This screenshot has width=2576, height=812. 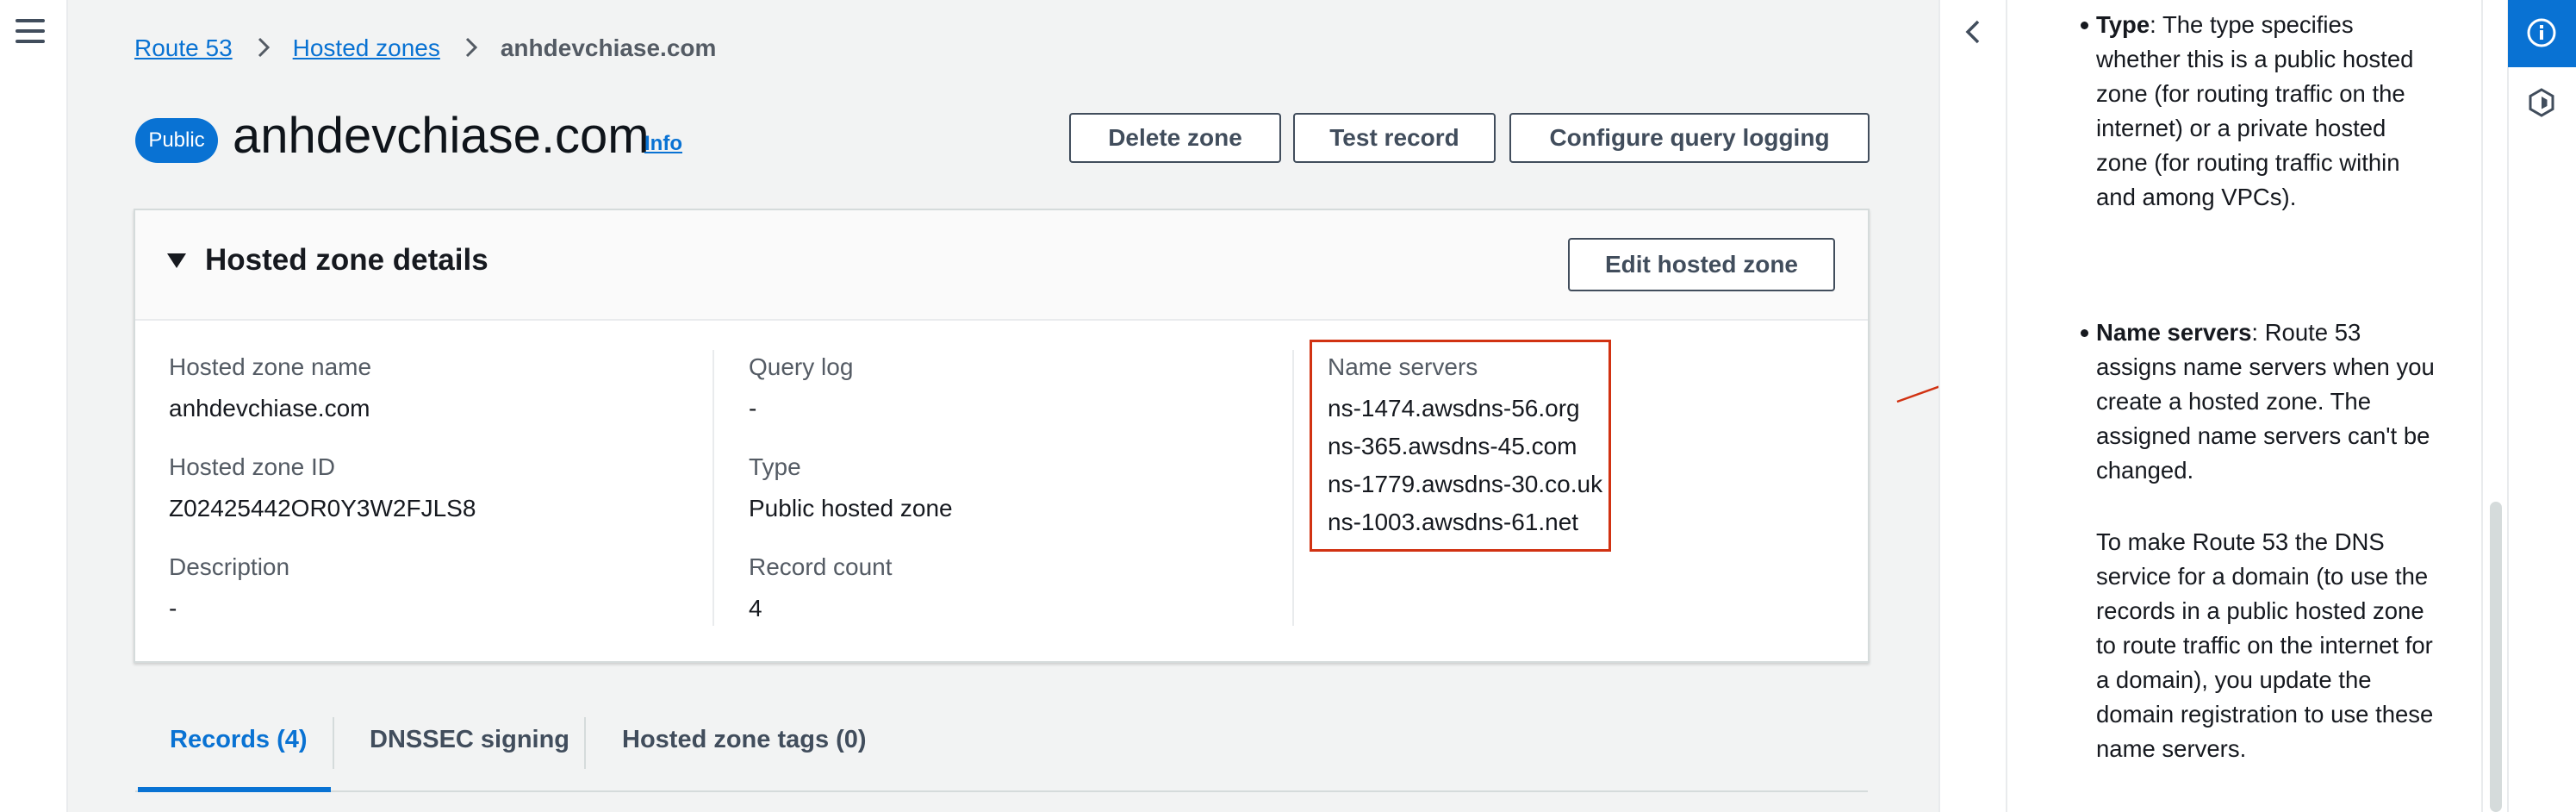 I want to click on active-tab-indicator, so click(x=234, y=789).